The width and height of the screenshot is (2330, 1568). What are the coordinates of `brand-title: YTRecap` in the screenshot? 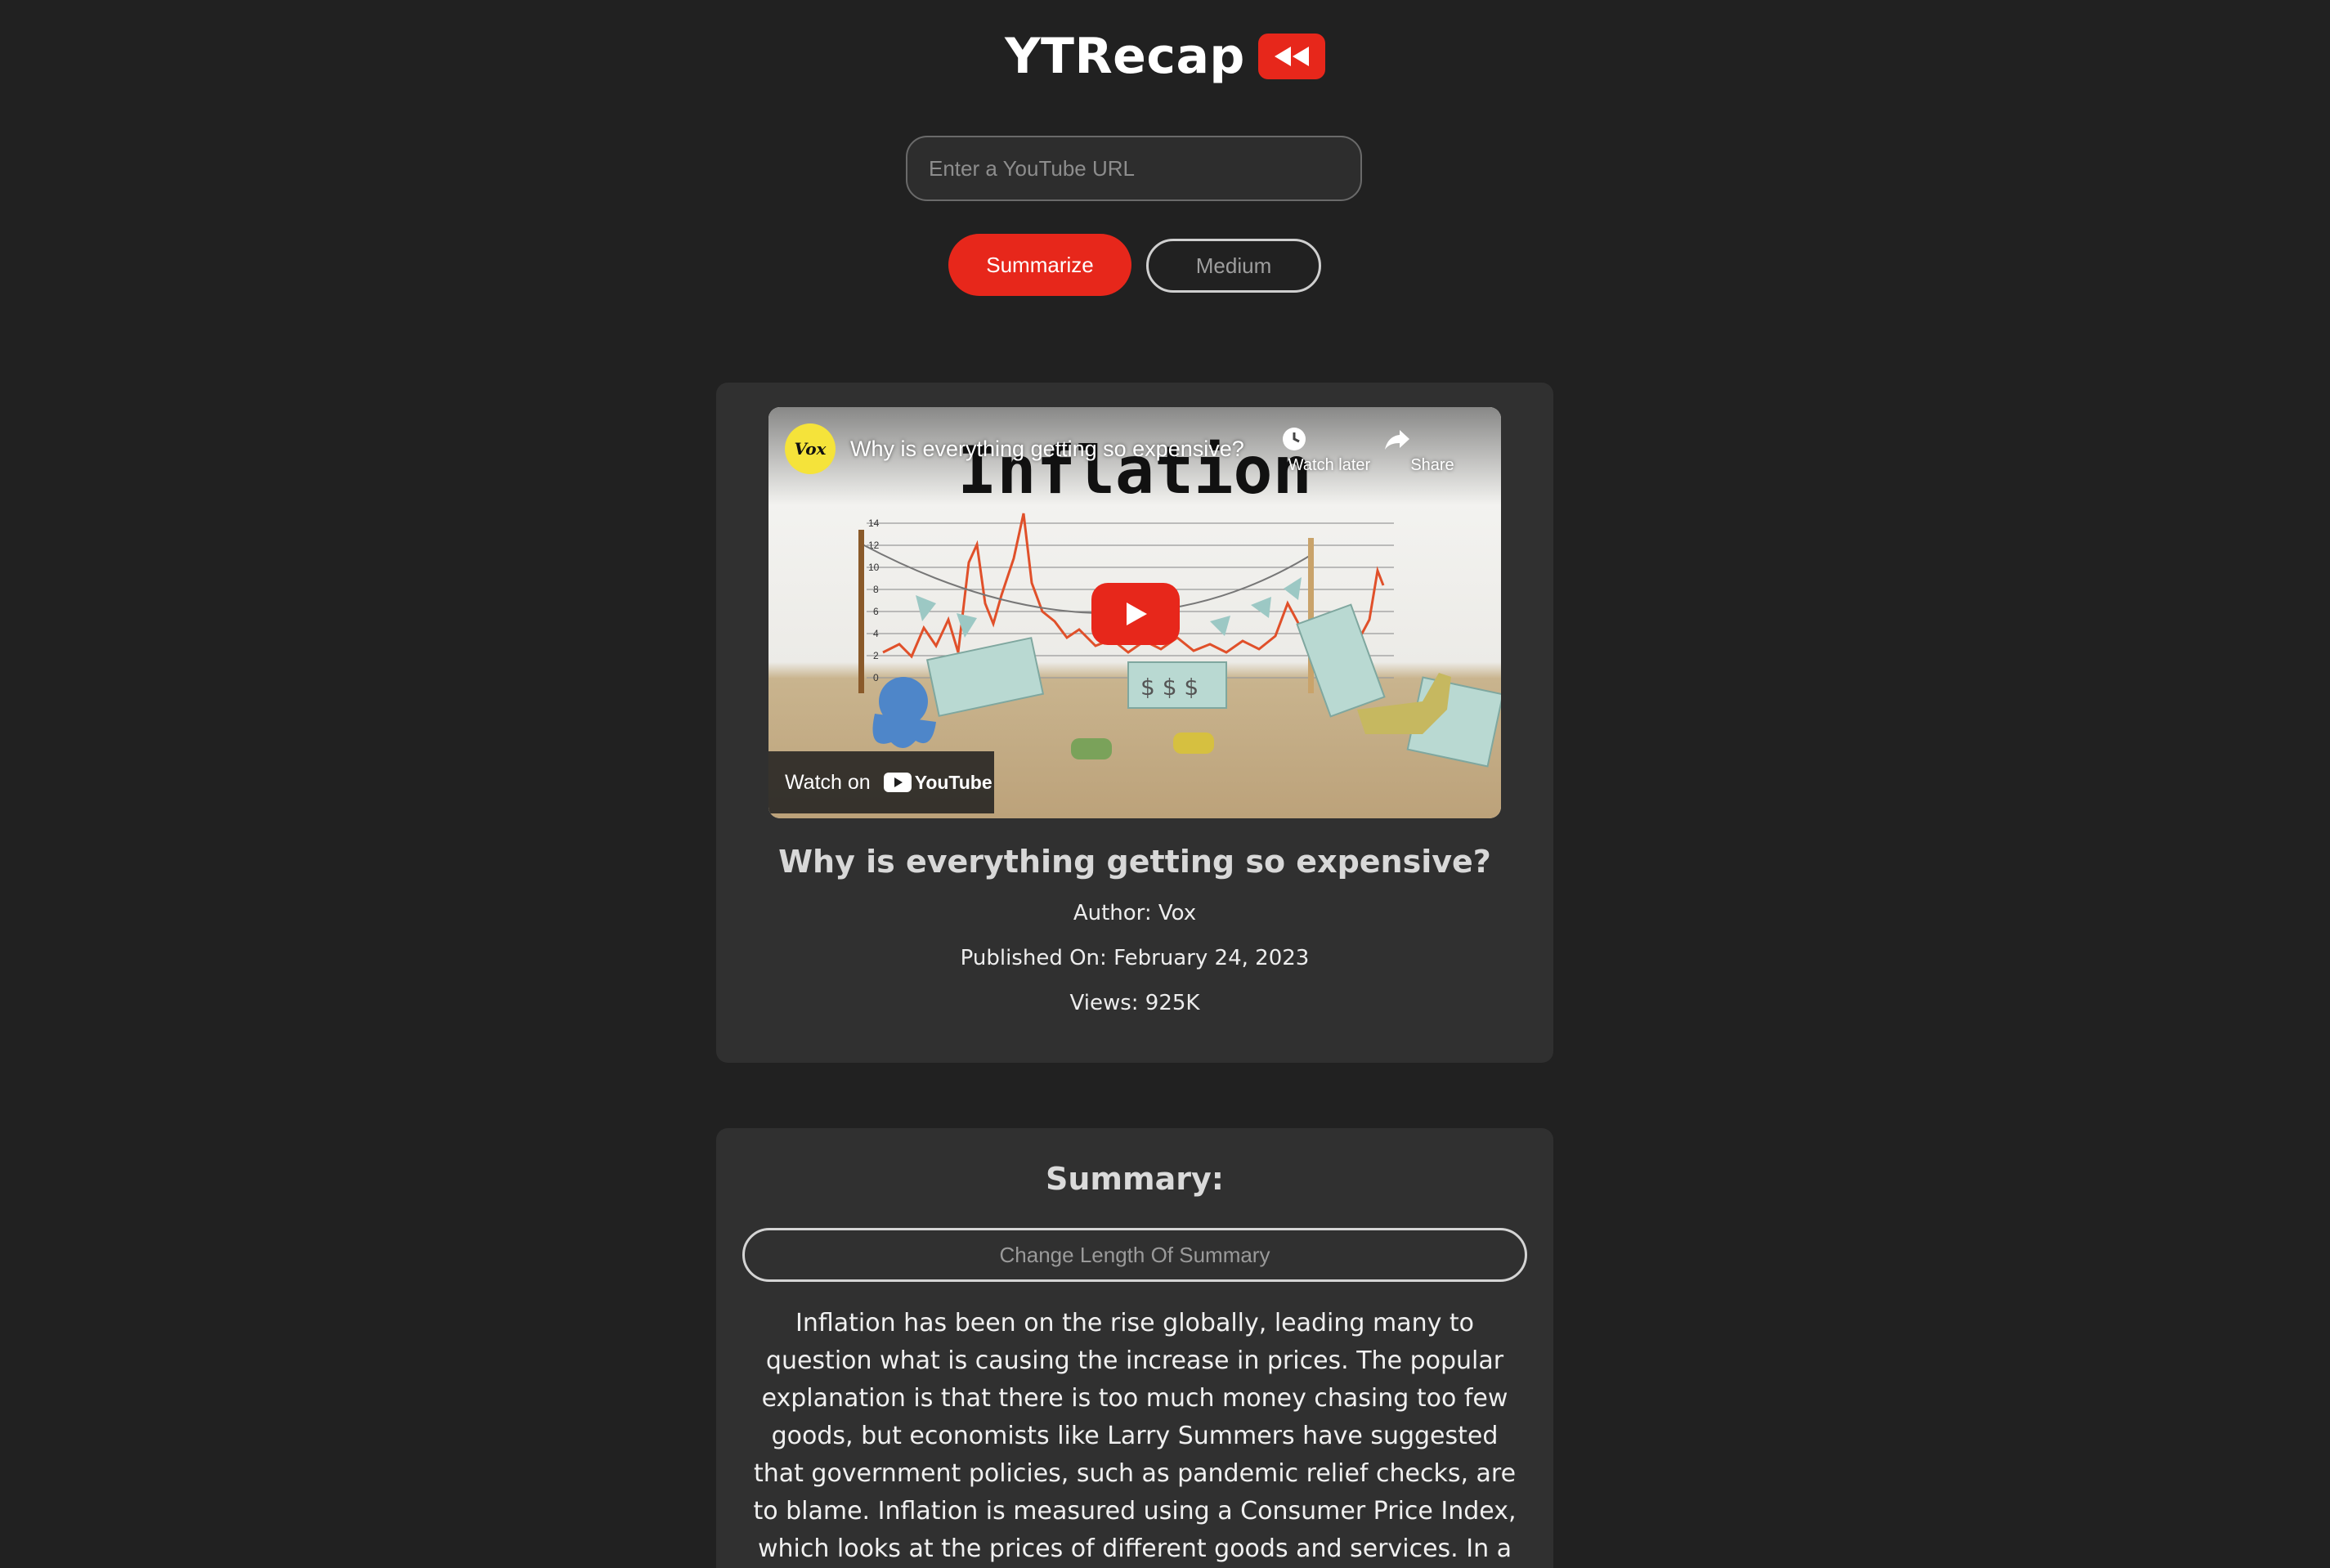 It's located at (1125, 57).